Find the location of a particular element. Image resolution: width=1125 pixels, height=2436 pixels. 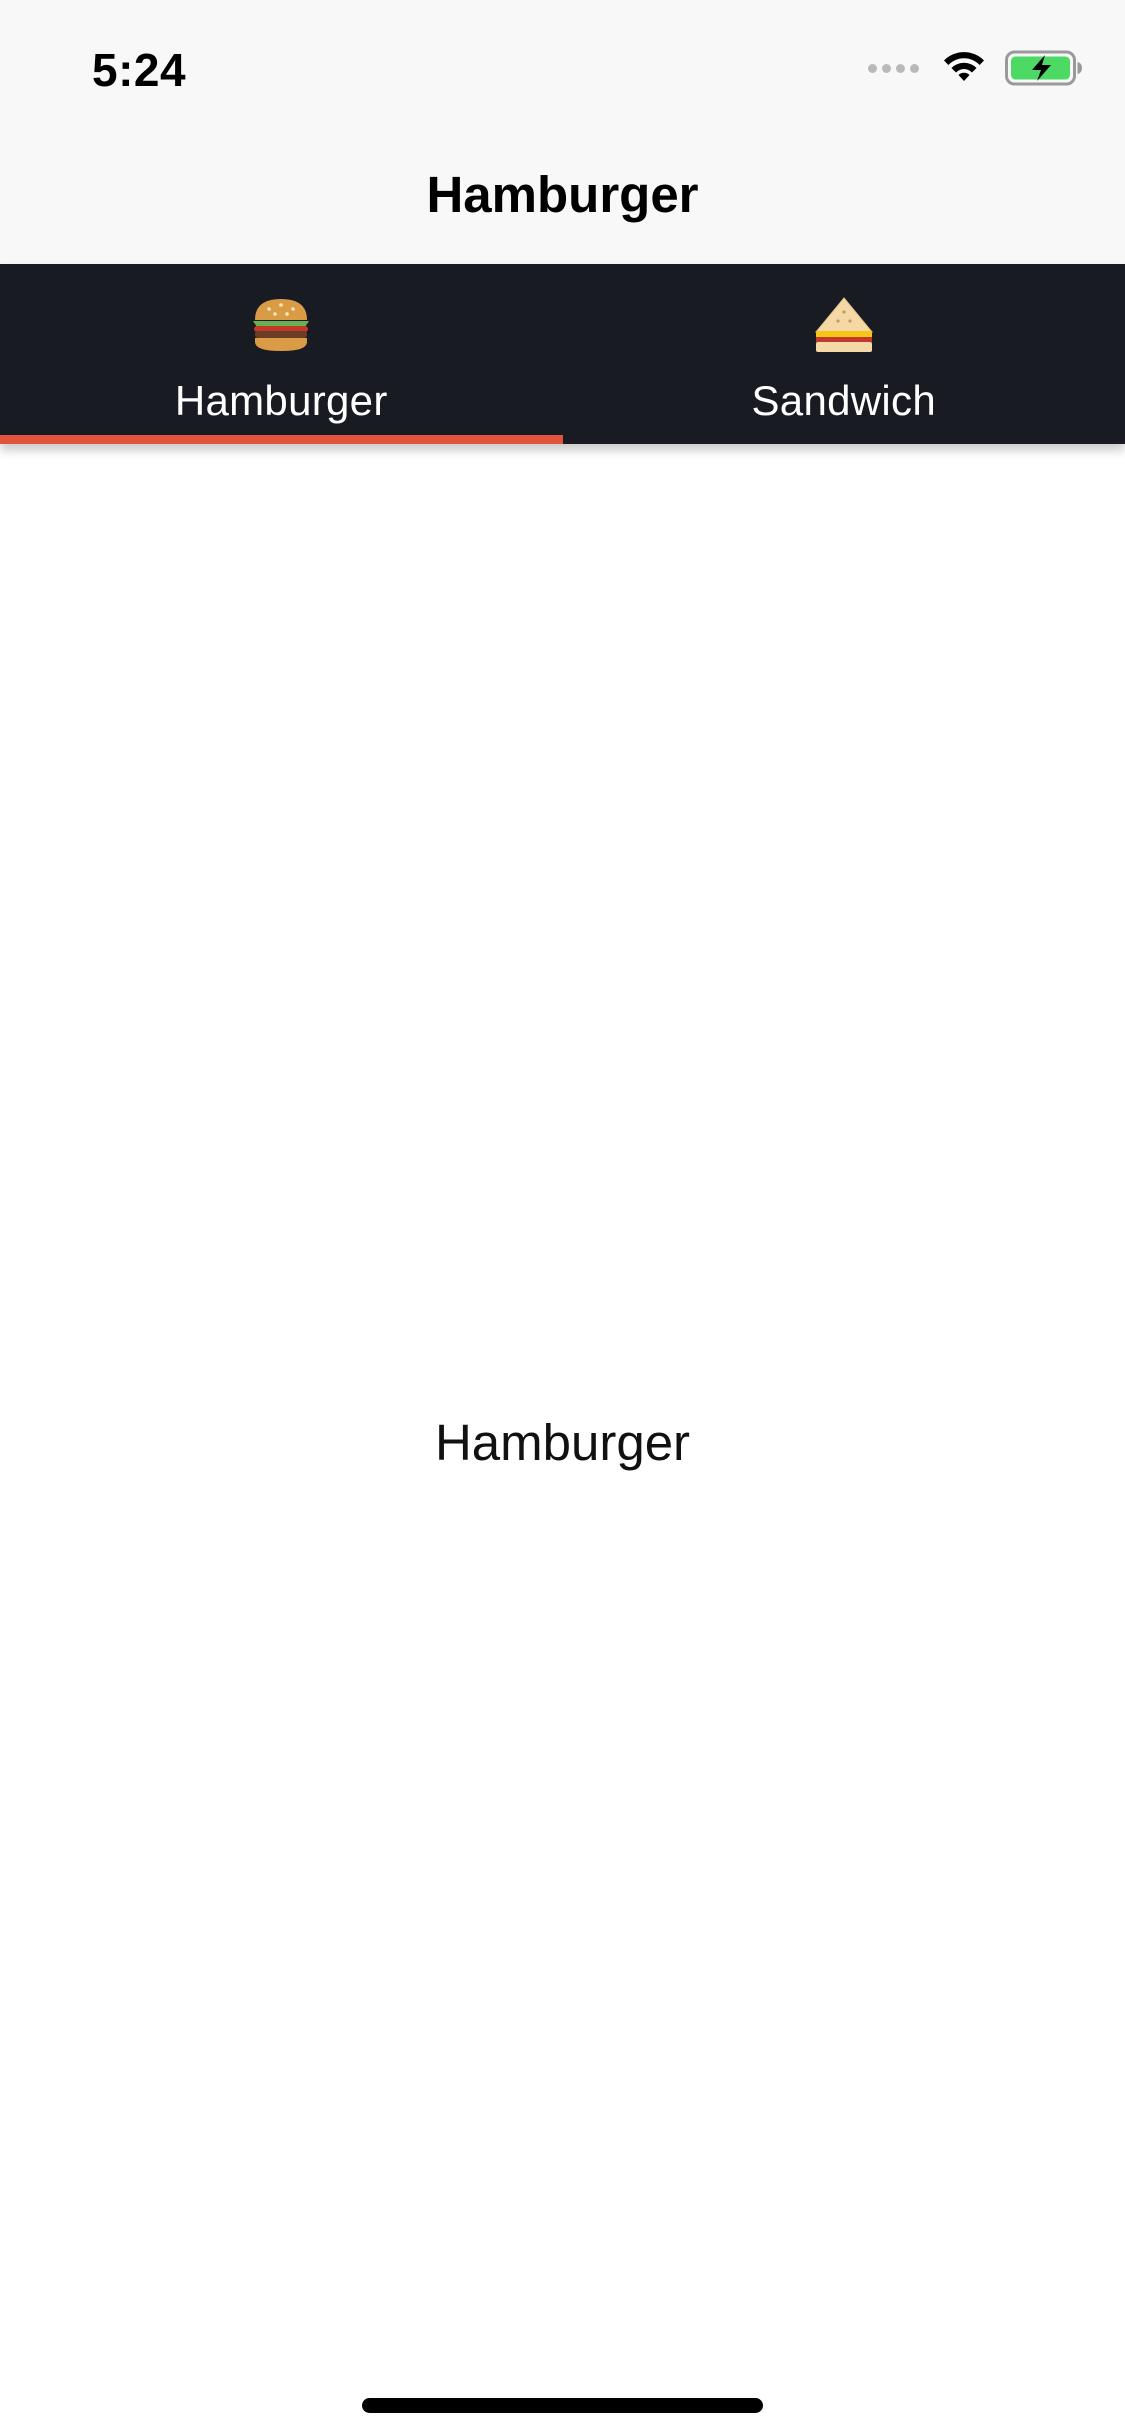

tab-hamburger: Hamburger is located at coordinates (281, 354).